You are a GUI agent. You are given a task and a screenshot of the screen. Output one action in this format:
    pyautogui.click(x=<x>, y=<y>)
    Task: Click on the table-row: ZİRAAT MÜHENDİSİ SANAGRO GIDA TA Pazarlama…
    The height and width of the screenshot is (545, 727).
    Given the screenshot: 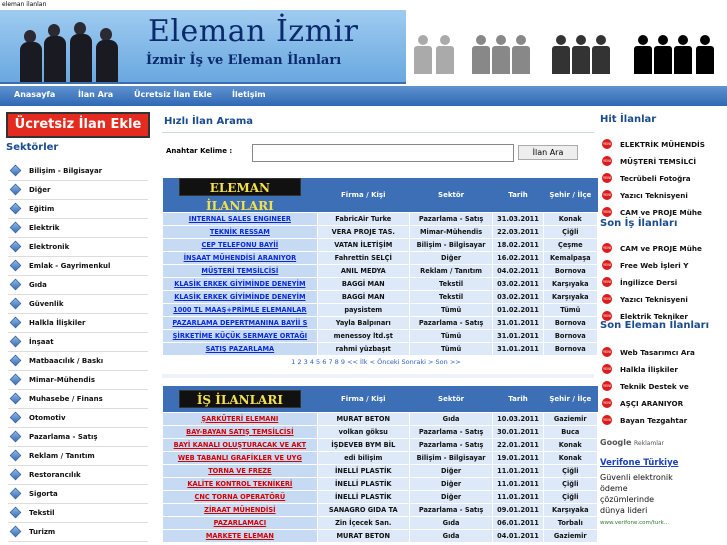 What is the action you would take?
    pyautogui.click(x=380, y=509)
    